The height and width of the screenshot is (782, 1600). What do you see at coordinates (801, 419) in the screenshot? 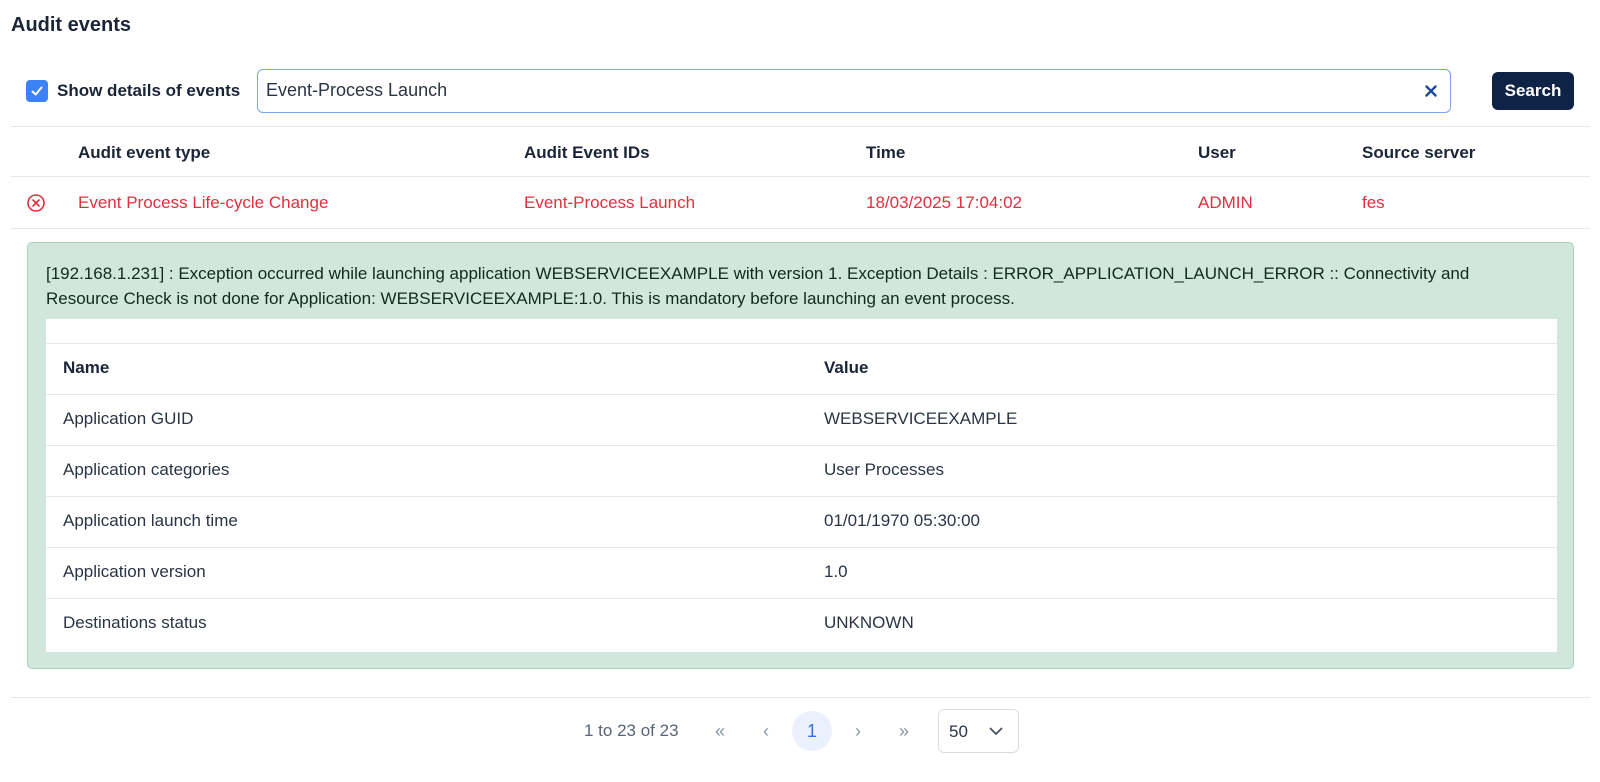
I see `table-row: Application GUID WEBSERVICEEXAMPLE` at bounding box center [801, 419].